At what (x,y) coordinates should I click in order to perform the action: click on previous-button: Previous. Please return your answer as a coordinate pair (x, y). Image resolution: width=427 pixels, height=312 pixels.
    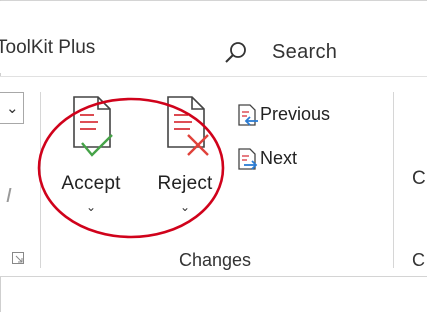
    Looking at the image, I should click on (301, 116).